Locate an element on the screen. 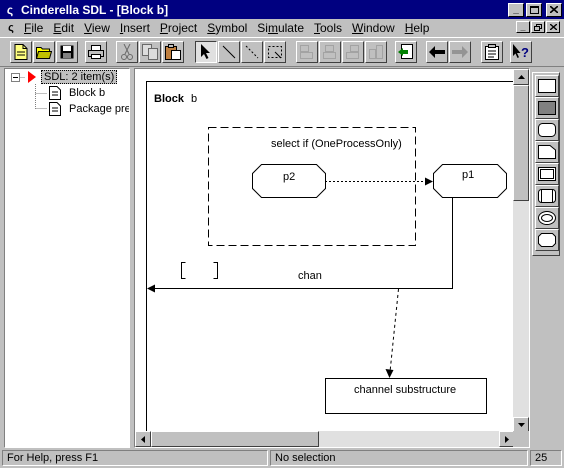  align-center-button is located at coordinates (330, 52).